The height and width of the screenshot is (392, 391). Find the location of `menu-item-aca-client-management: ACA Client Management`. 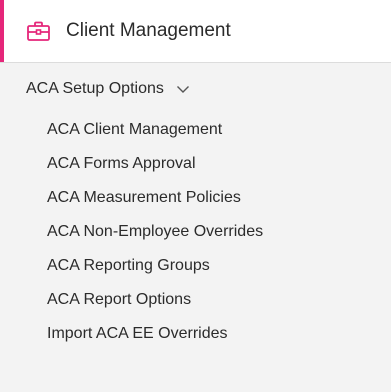

menu-item-aca-client-management: ACA Client Management is located at coordinates (131, 130).